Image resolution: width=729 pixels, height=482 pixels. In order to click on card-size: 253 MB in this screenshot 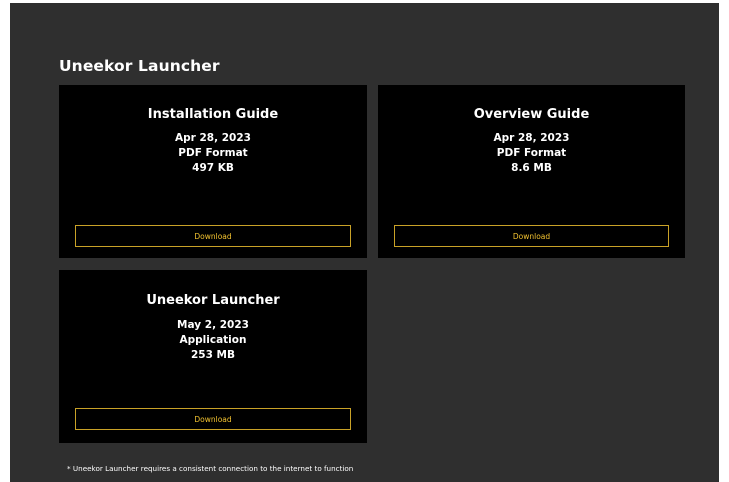, I will do `click(213, 355)`.